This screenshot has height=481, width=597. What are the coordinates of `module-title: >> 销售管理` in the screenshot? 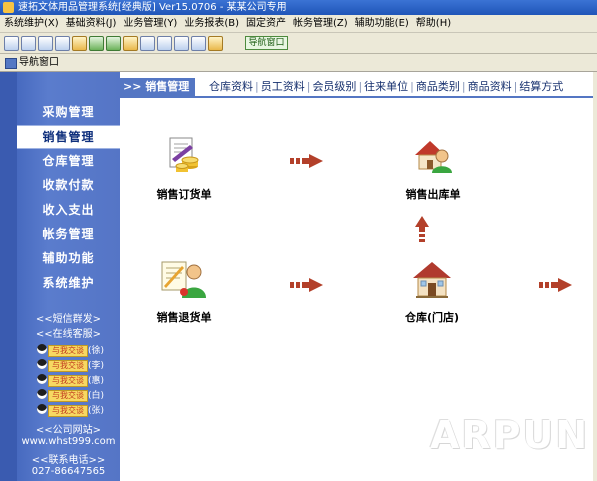 It's located at (157, 87).